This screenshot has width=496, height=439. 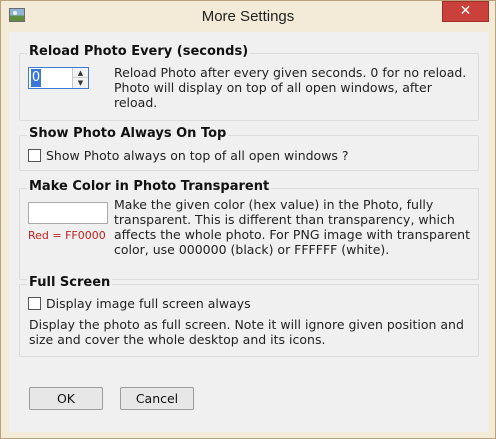 What do you see at coordinates (34, 303) in the screenshot?
I see `full-screen-checkbox` at bounding box center [34, 303].